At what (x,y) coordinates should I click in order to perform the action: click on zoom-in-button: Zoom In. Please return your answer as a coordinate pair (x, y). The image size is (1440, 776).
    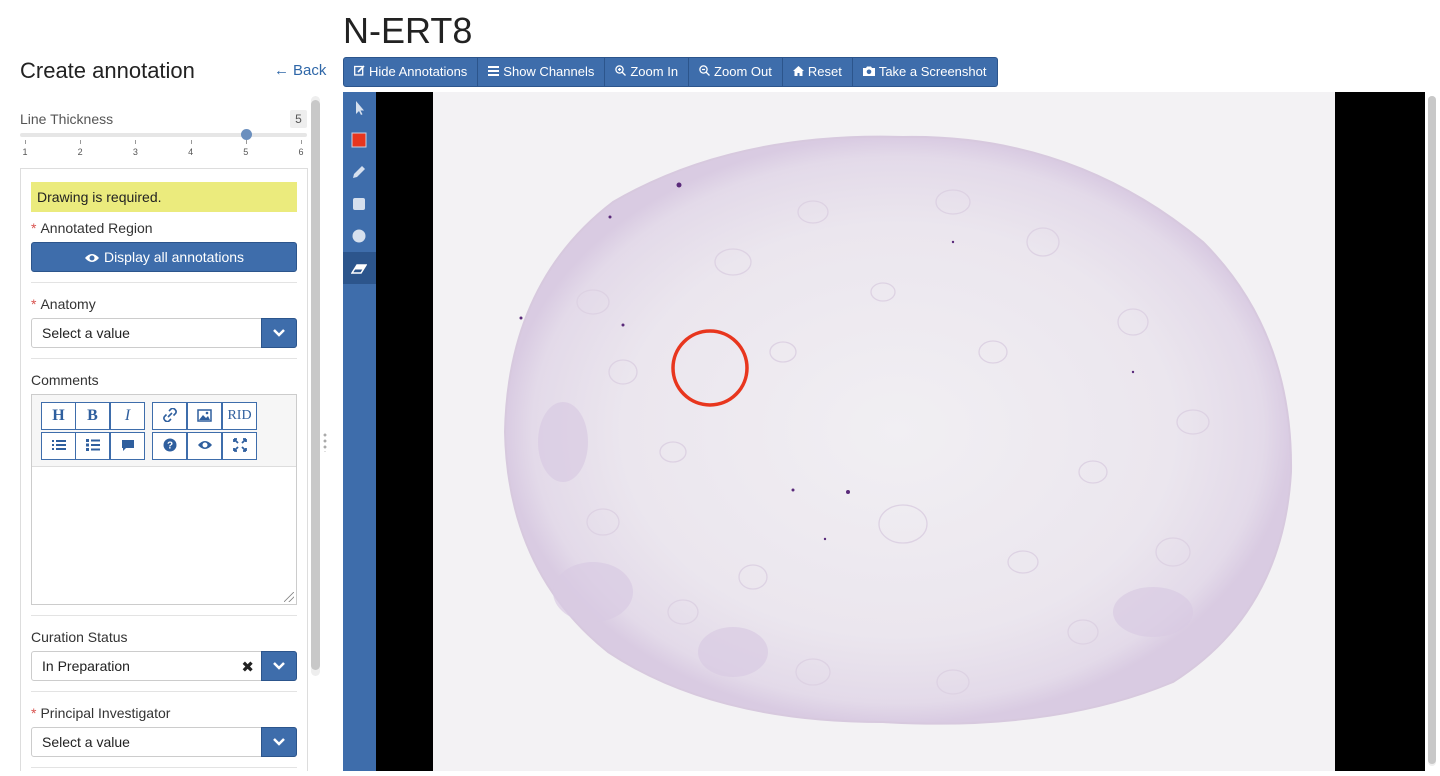
    Looking at the image, I should click on (647, 72).